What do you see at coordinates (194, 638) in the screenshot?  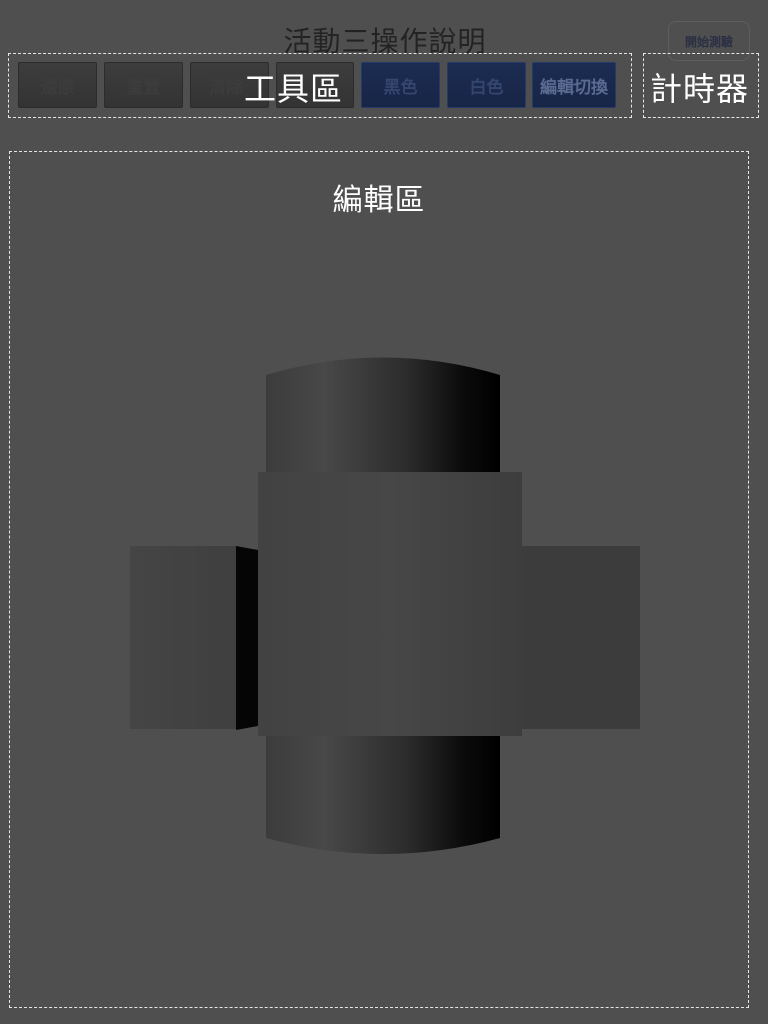 I see `left-cube-shape` at bounding box center [194, 638].